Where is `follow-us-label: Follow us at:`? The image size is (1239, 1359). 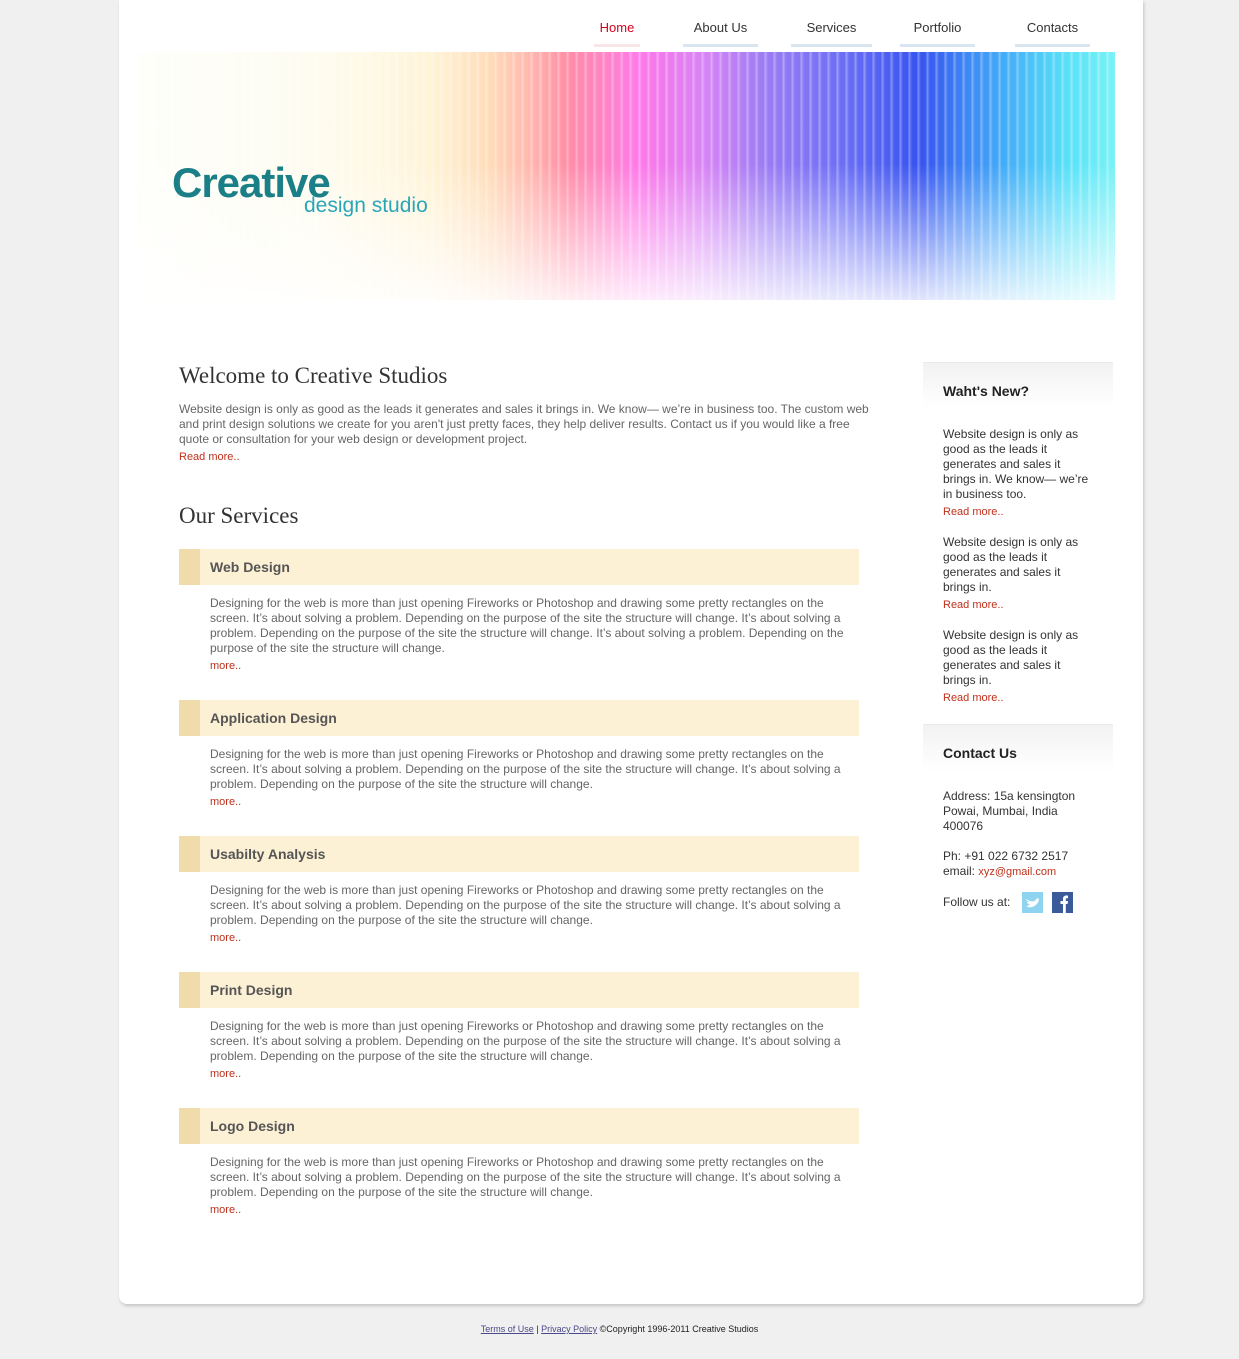
follow-us-label: Follow us at: is located at coordinates (977, 902).